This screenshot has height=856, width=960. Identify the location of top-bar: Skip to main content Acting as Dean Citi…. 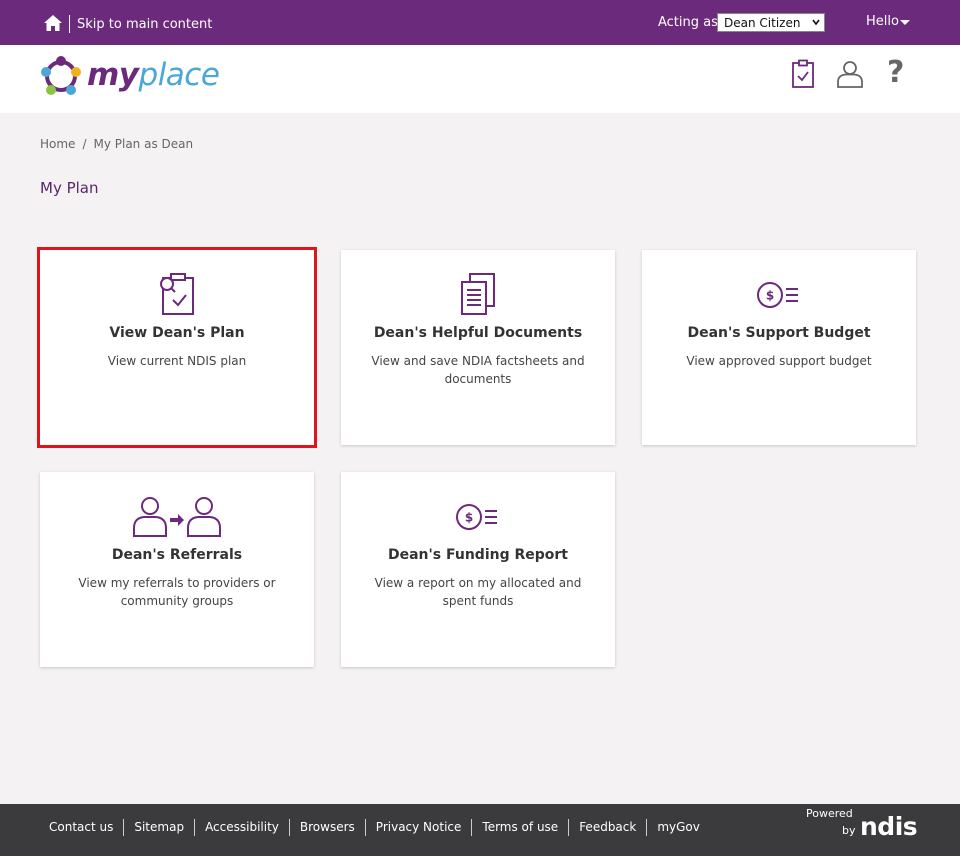
(480, 22).